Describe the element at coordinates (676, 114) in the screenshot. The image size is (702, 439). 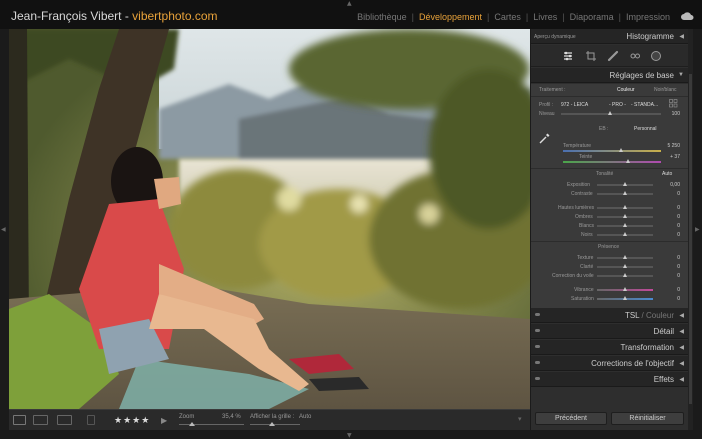
I see `amount-value: 100` at that location.